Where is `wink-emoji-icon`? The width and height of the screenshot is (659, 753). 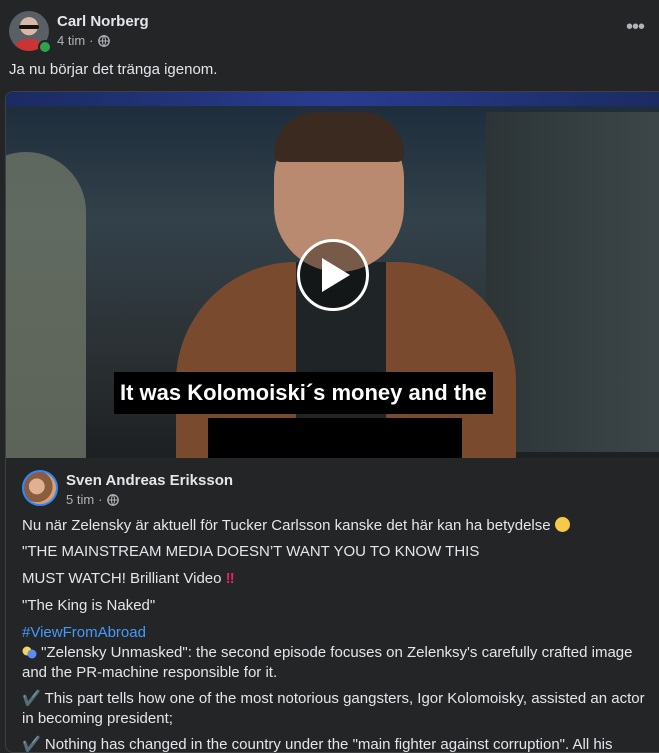
wink-emoji-icon is located at coordinates (562, 524).